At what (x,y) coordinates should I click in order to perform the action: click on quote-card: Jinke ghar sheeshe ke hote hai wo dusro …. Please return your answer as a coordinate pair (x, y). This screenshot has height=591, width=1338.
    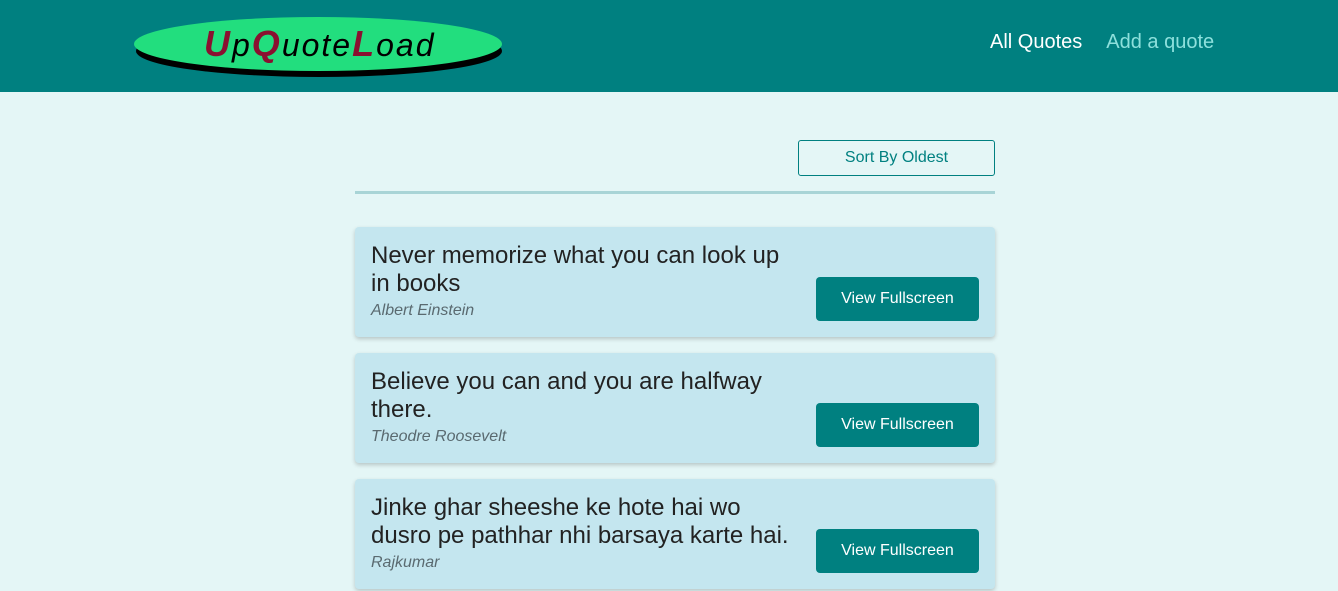
    Looking at the image, I should click on (675, 534).